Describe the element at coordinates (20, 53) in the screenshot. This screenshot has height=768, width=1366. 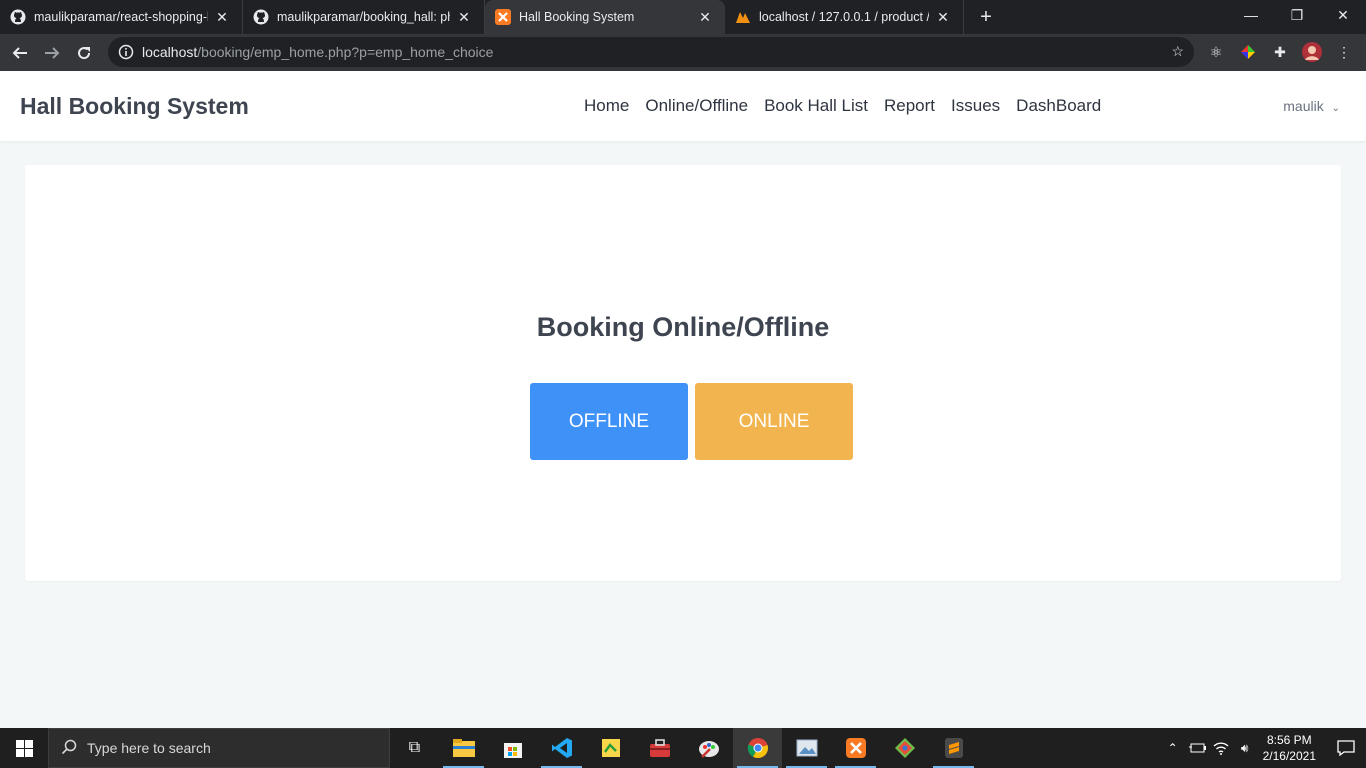
I see `back-icon` at that location.